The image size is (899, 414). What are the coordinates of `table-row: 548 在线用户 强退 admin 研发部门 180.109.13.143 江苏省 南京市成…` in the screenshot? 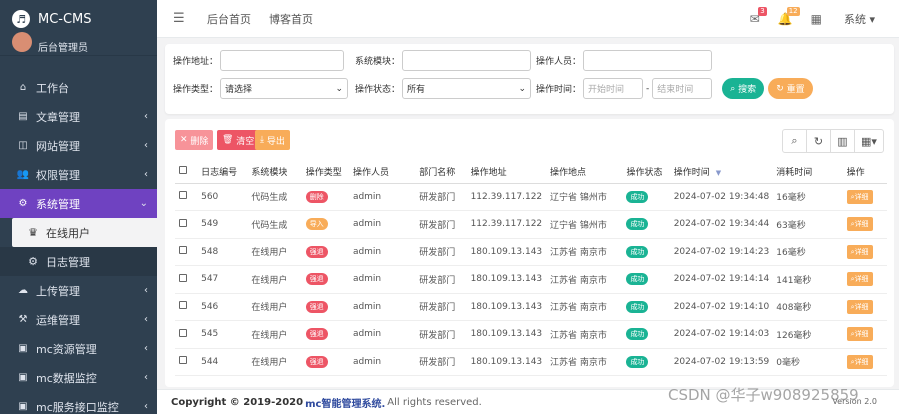 It's located at (531, 252).